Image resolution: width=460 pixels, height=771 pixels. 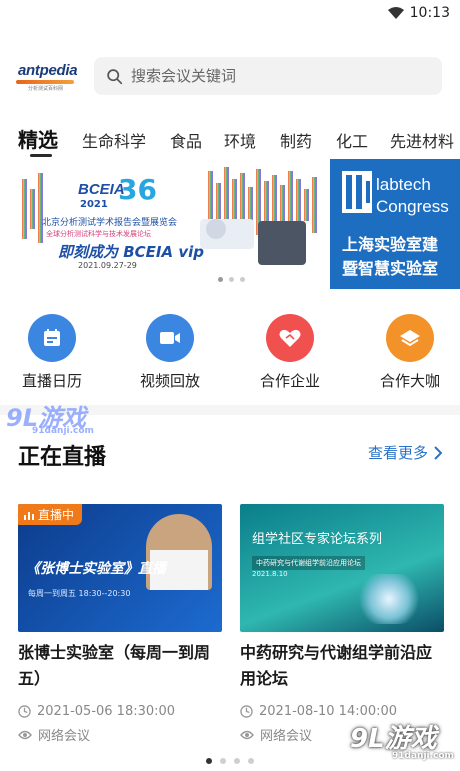 I want to click on watermark-right-sub: 91danji.com, so click(x=423, y=756).